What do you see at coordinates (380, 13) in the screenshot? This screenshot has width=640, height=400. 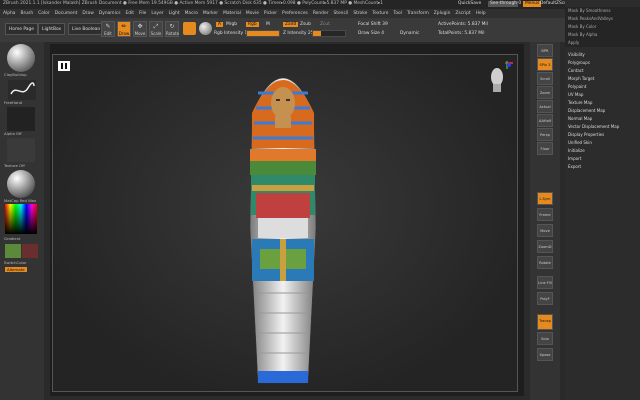 I see `menu-texture: Texture` at bounding box center [380, 13].